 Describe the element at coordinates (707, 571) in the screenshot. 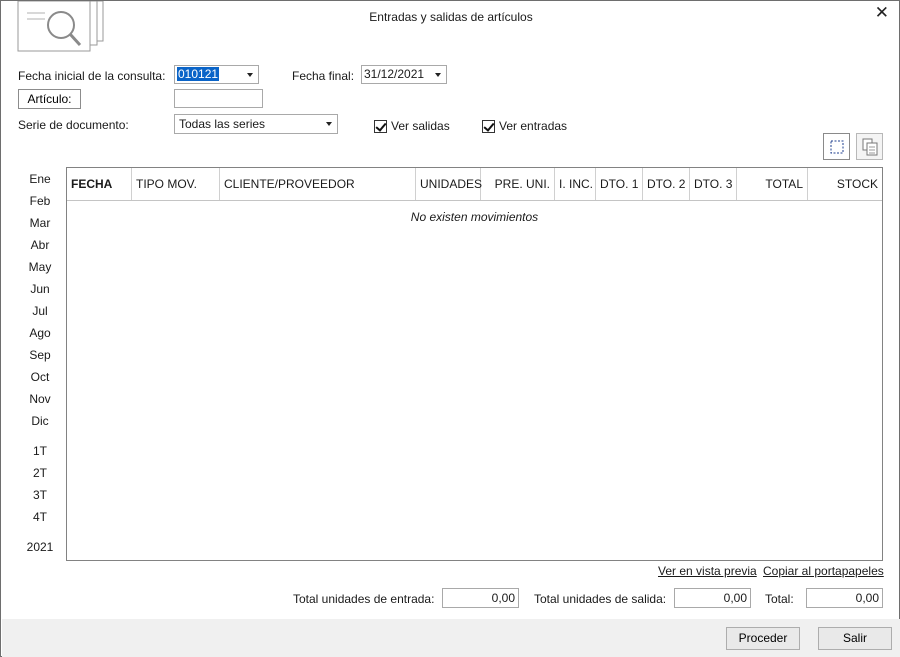

I see `preview-link: Ver en vista previa` at that location.